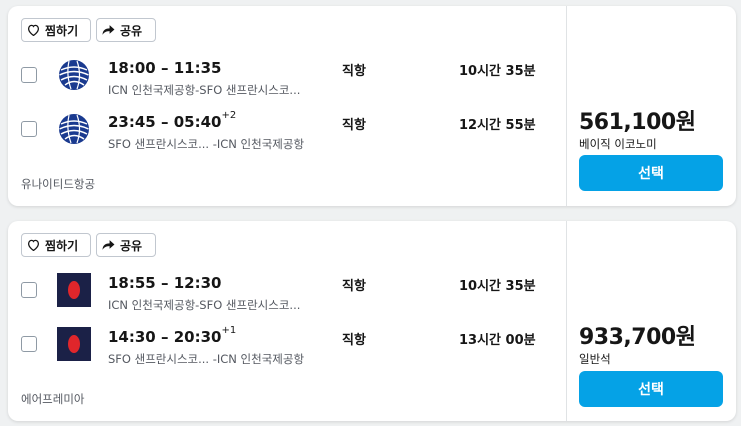  Describe the element at coordinates (595, 359) in the screenshot. I see `fare-class: 일반석` at that location.